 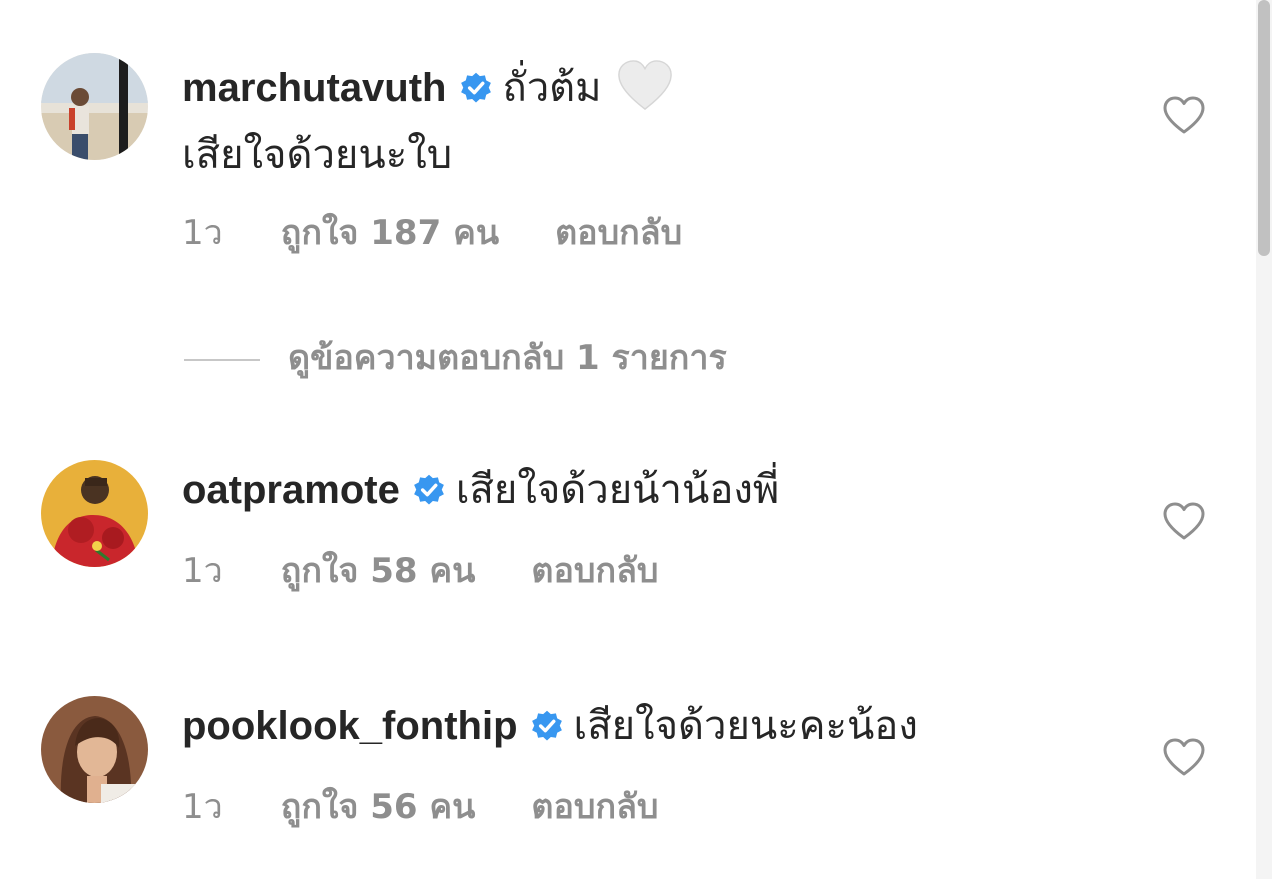 I want to click on comment-meta: 1ว ถูกใจ 58 คน ตอบกลับ, so click(x=420, y=571).